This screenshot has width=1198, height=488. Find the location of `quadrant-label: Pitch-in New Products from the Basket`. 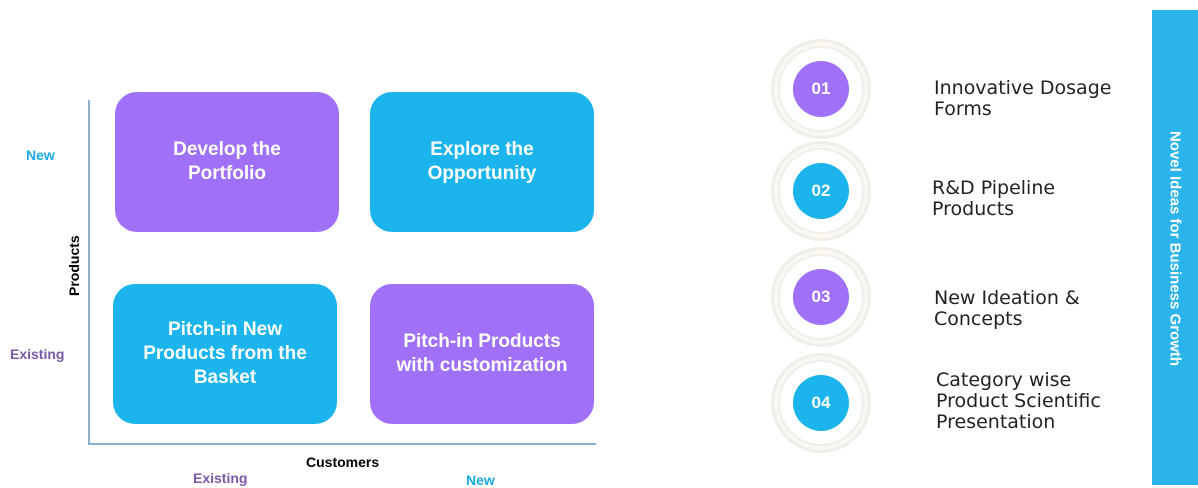

quadrant-label: Pitch-in New Products from the Basket is located at coordinates (225, 353).